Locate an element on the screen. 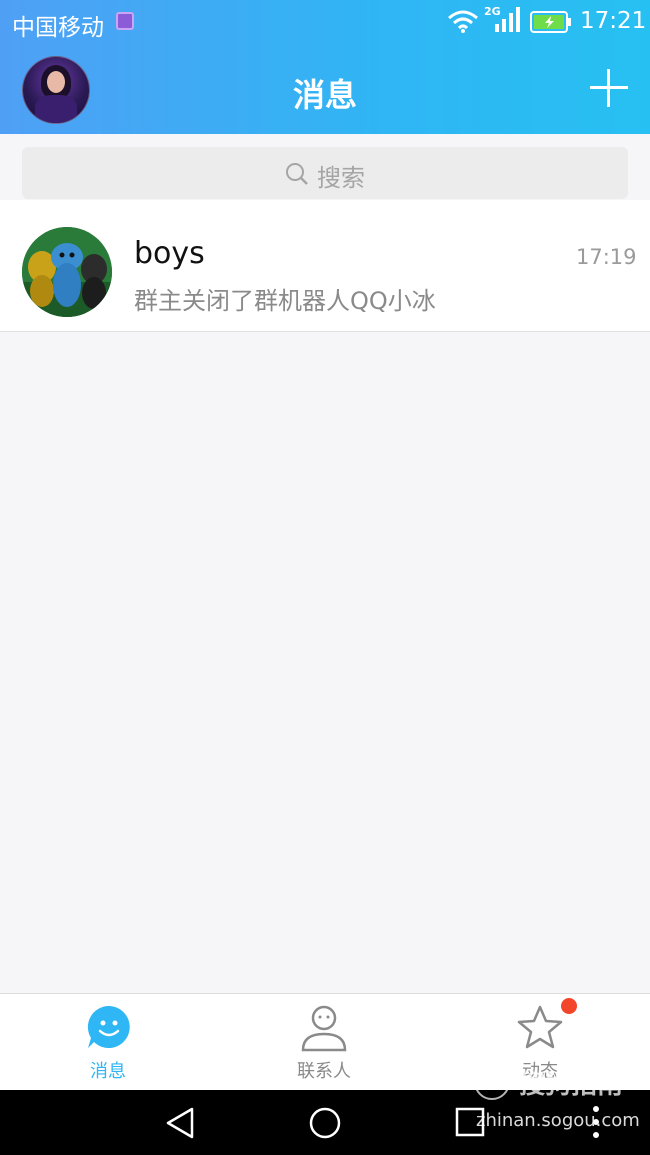  sim-icon is located at coordinates (125, 21).